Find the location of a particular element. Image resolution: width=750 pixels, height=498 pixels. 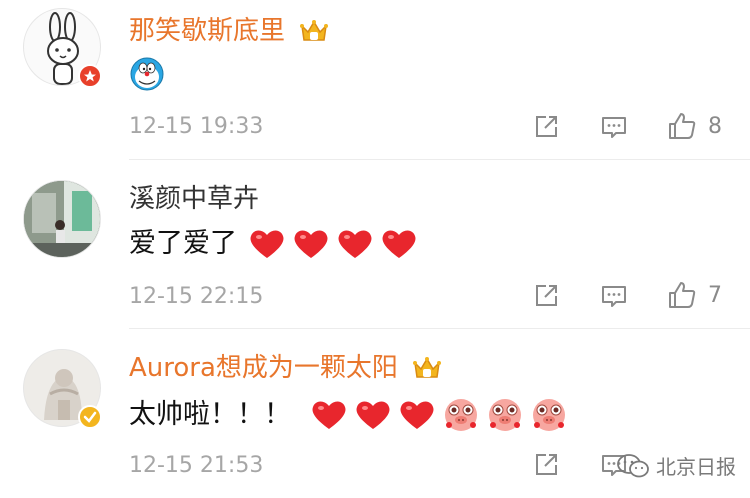

watermark-text: 北京日报 is located at coordinates (696, 467).